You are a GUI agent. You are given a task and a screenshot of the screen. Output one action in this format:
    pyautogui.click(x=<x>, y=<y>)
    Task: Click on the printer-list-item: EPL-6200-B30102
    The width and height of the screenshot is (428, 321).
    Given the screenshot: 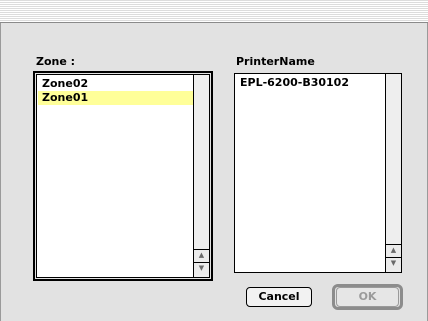 What is the action you would take?
    pyautogui.click(x=311, y=83)
    